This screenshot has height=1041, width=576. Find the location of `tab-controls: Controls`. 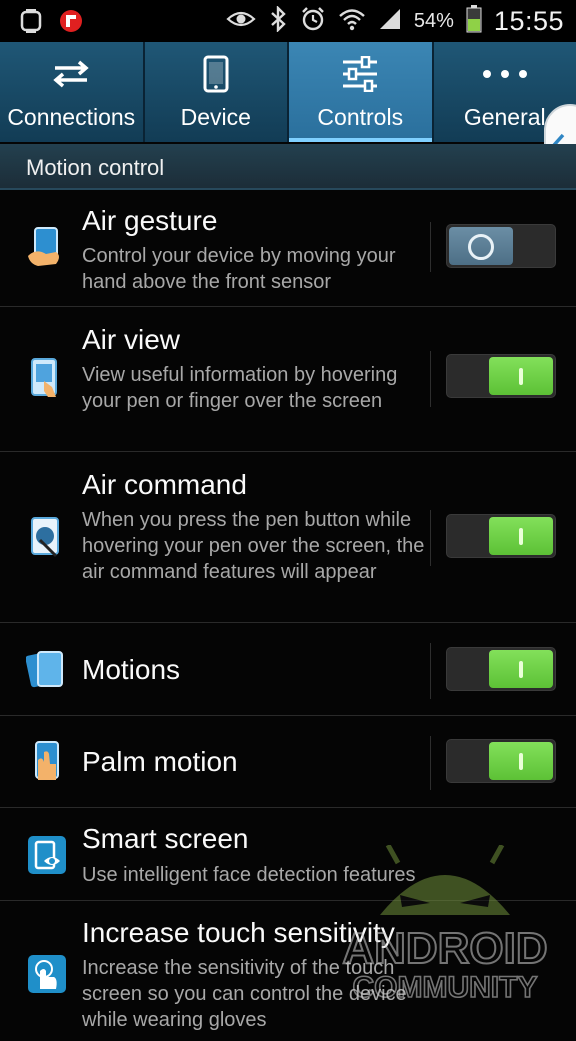

tab-controls: Controls is located at coordinates (361, 92).